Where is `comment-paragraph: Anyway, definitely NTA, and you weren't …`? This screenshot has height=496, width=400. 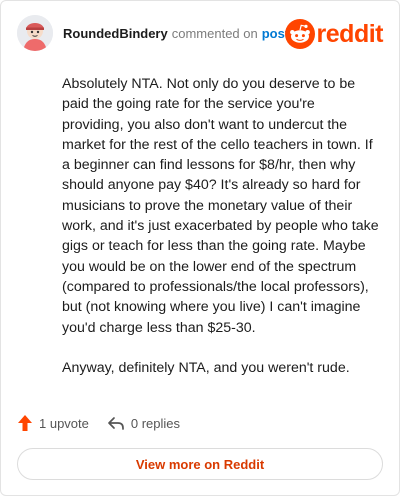
comment-paragraph: Anyway, definitely NTA, and you weren't … is located at coordinates (206, 367).